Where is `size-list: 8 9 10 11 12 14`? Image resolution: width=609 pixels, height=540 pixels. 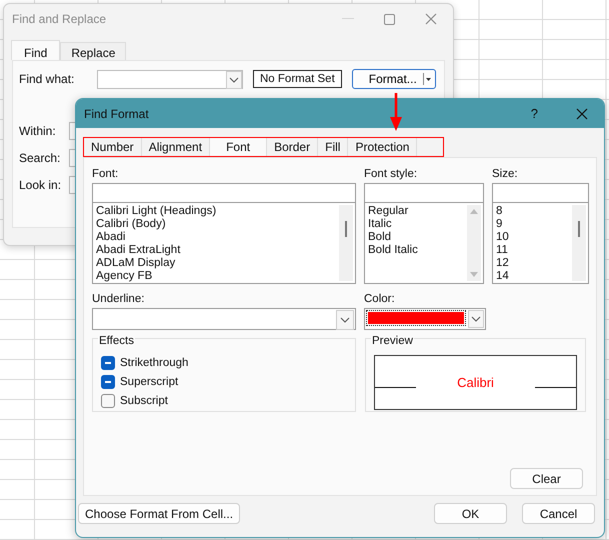
size-list: 8 9 10 11 12 14 is located at coordinates (540, 243).